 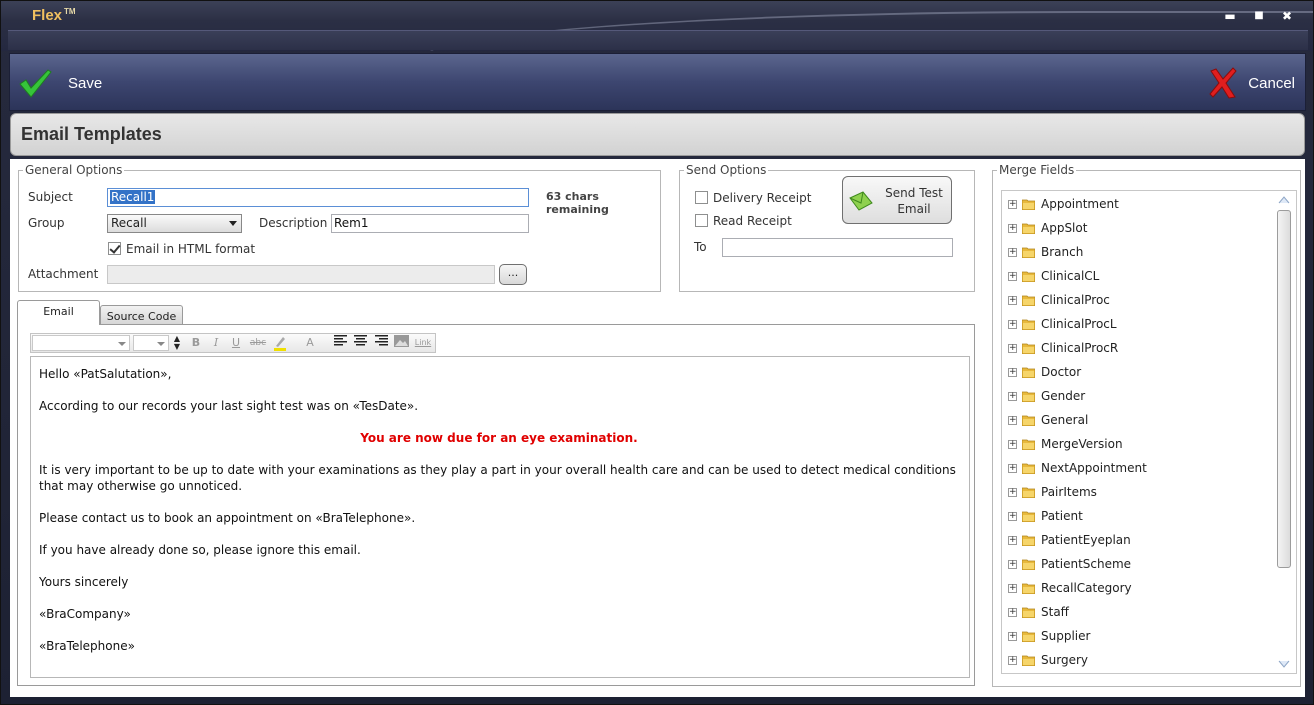 What do you see at coordinates (837, 247) in the screenshot?
I see `to-input` at bounding box center [837, 247].